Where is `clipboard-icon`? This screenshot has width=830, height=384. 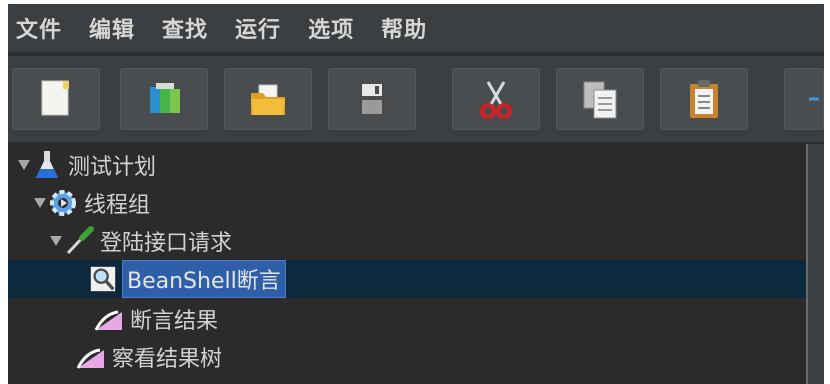 clipboard-icon is located at coordinates (704, 99).